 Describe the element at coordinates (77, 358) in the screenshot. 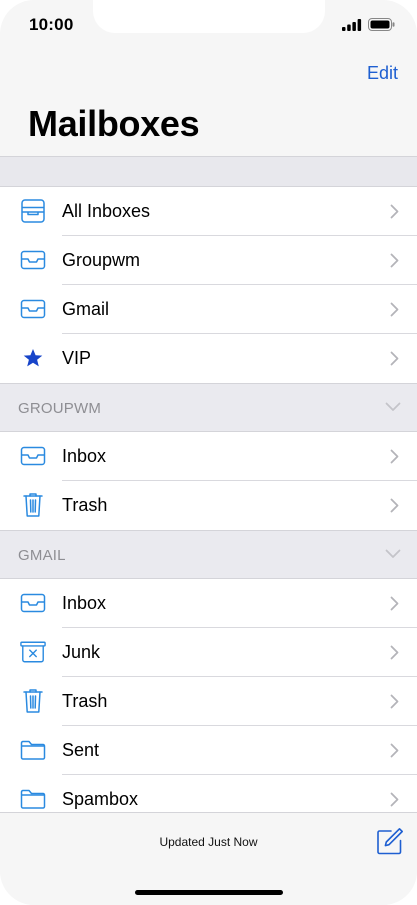

I see `mailbox-label: VIP` at that location.